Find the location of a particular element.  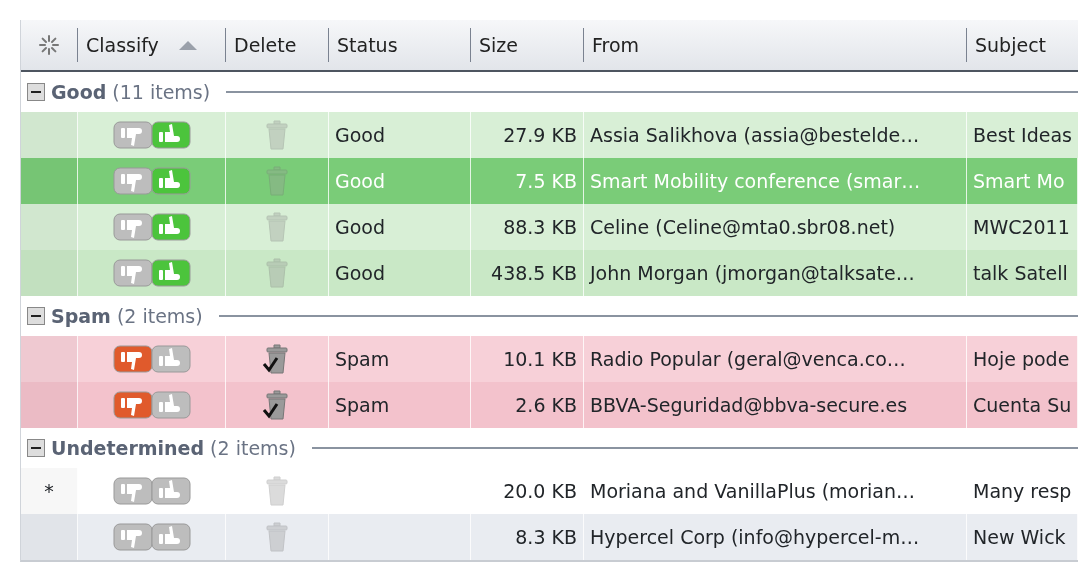

sender-cell-text: BBVA-Seguridad@bbva-secure.es is located at coordinates (749, 405).